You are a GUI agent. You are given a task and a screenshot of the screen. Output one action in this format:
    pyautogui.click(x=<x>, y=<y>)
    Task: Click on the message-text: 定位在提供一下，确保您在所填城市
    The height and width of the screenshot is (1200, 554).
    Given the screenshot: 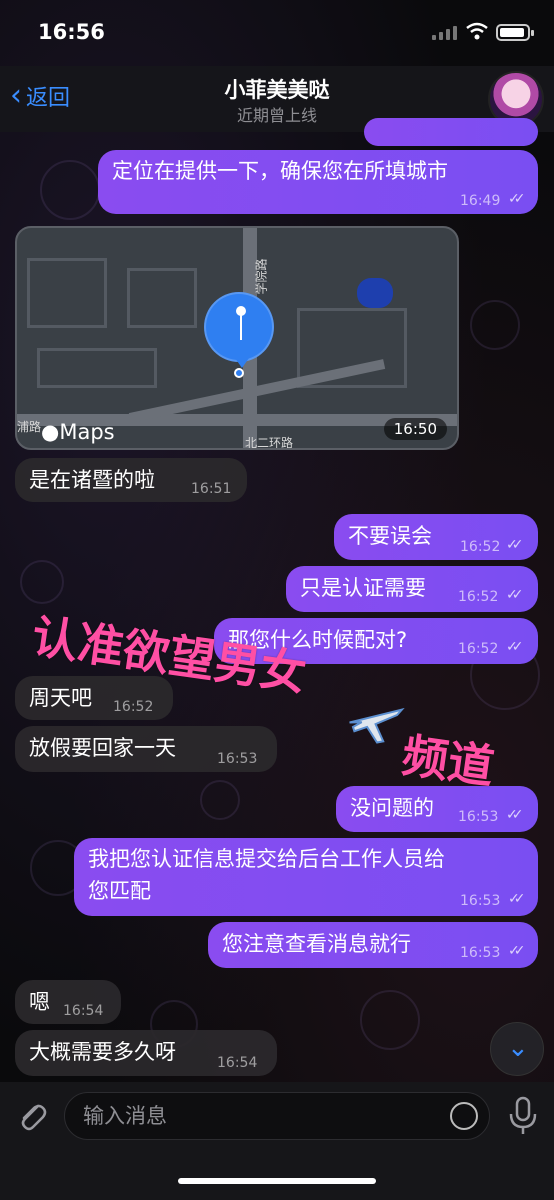 What is the action you would take?
    pyautogui.click(x=280, y=171)
    